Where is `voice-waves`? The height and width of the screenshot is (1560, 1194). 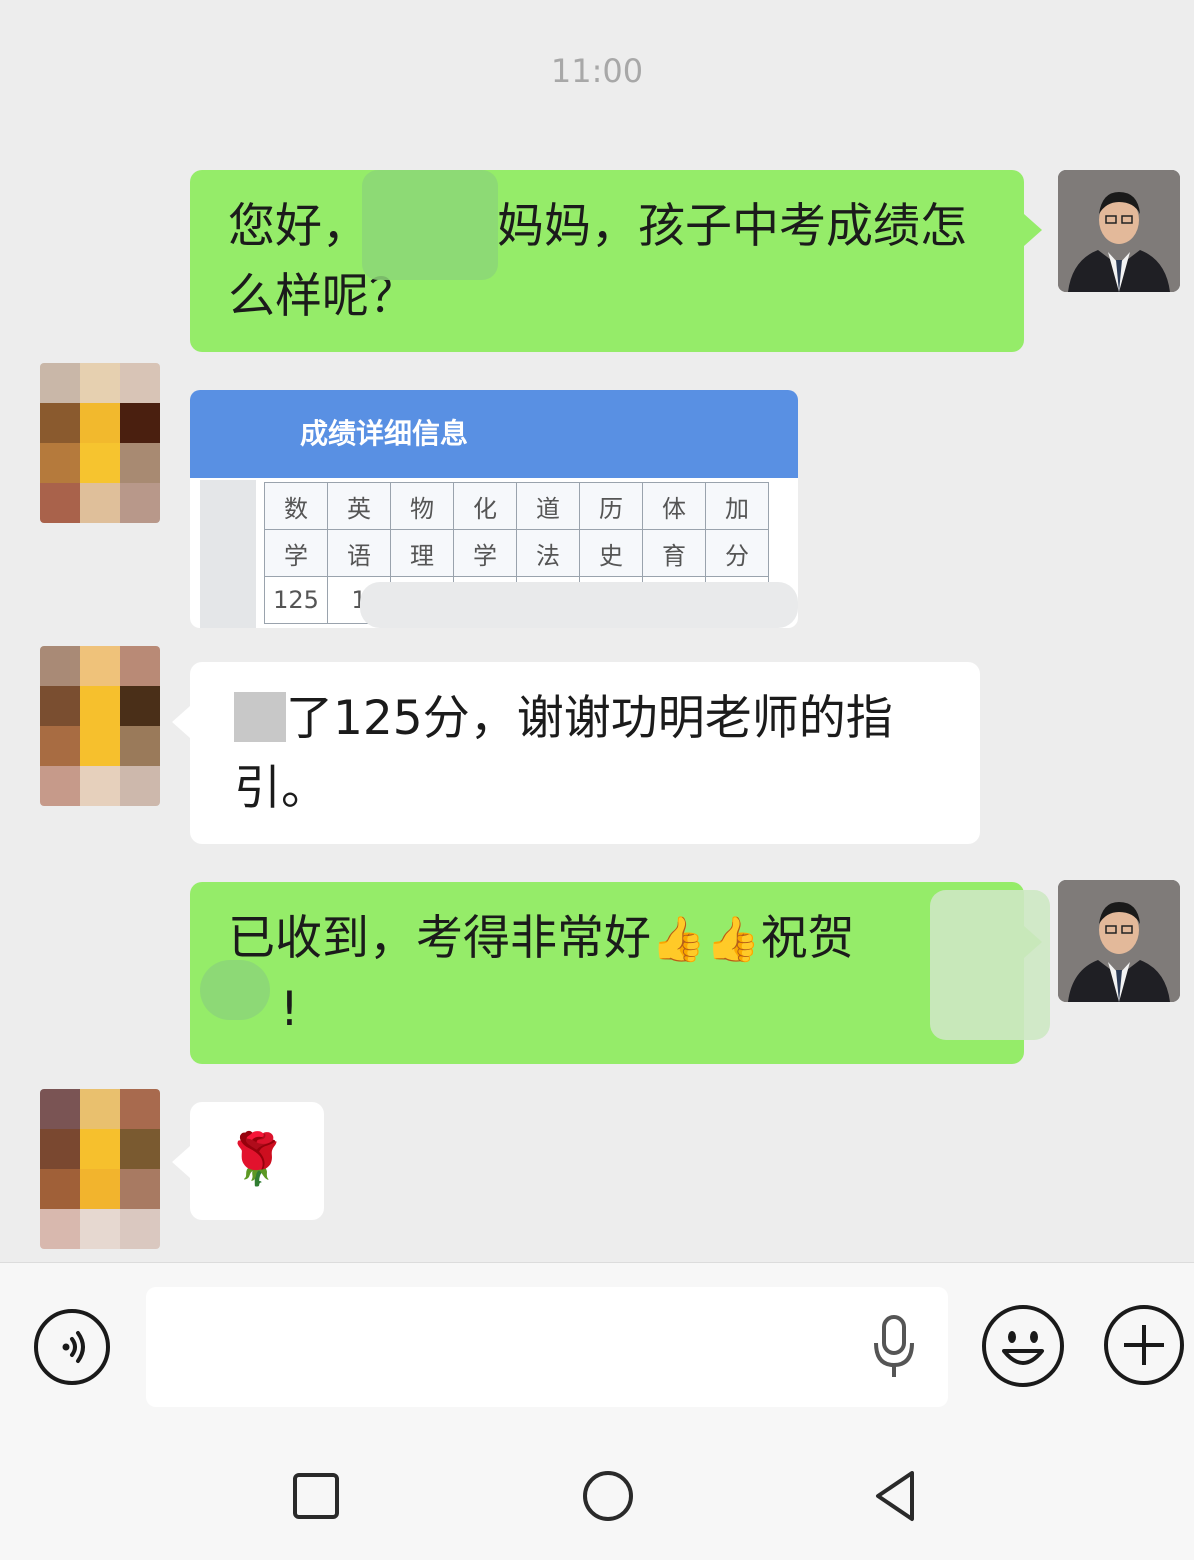
voice-waves is located at coordinates (73, 1347).